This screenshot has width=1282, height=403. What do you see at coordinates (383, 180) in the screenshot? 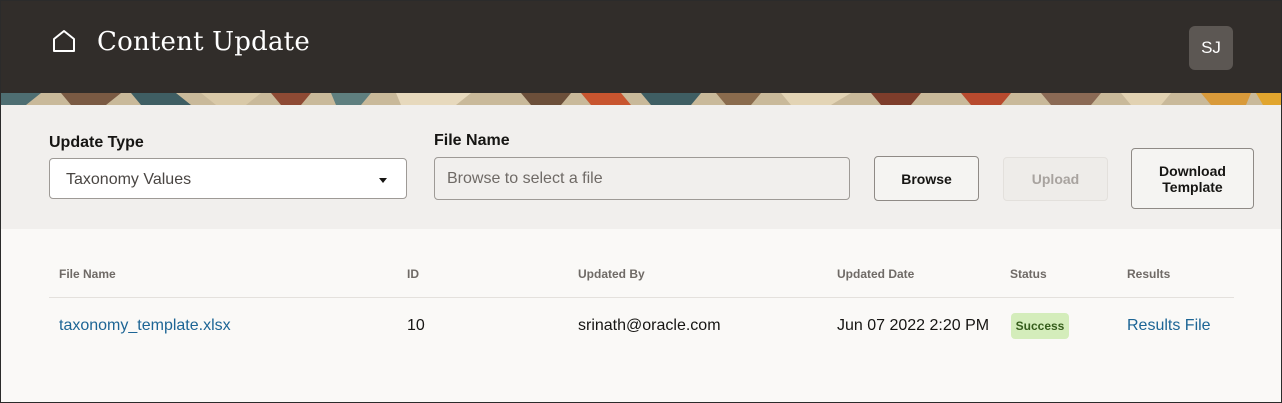
I see `chevron-down-icon` at bounding box center [383, 180].